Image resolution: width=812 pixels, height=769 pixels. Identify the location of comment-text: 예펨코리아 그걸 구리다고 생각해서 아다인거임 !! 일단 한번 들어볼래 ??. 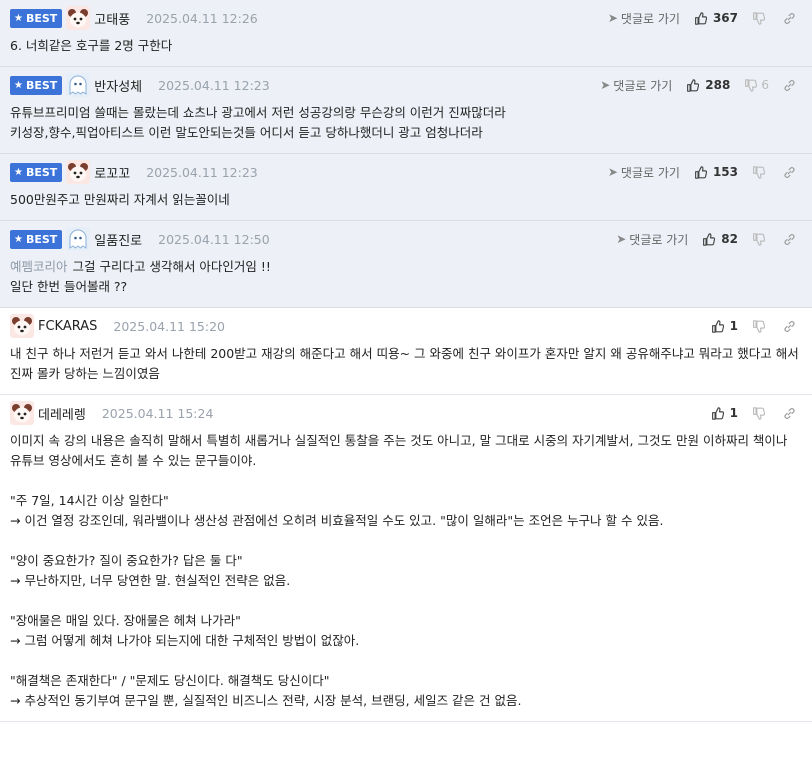
(406, 282).